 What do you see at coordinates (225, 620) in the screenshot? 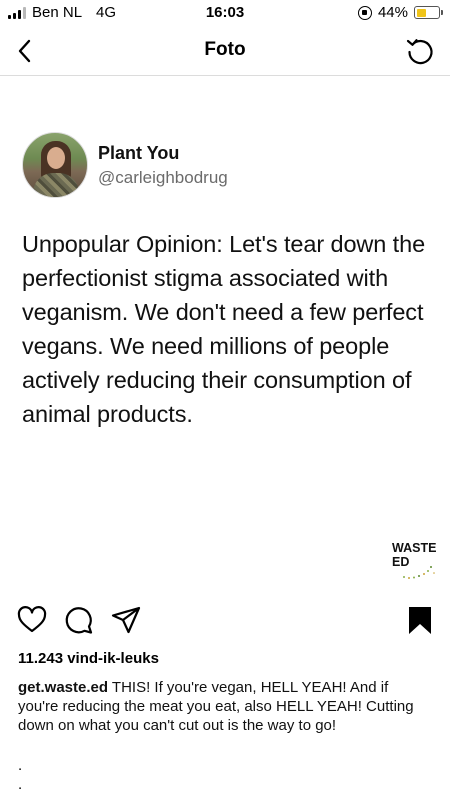
I see `post-actions` at bounding box center [225, 620].